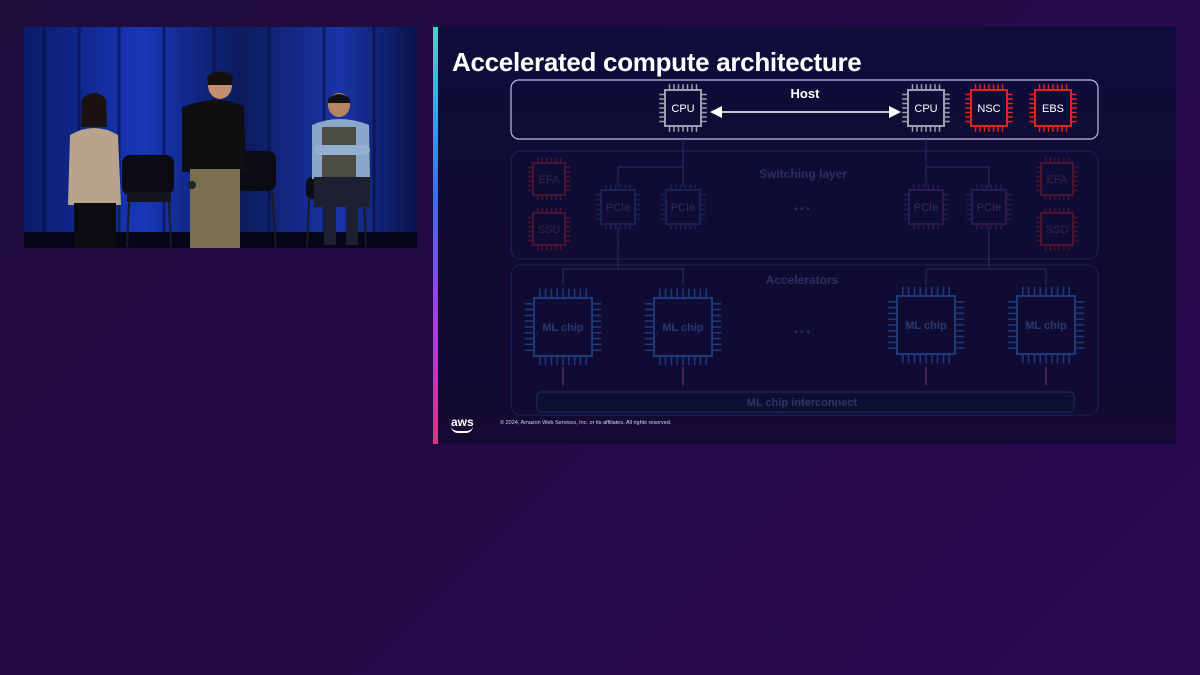  I want to click on ebs-chip: EBS, so click(1053, 108).